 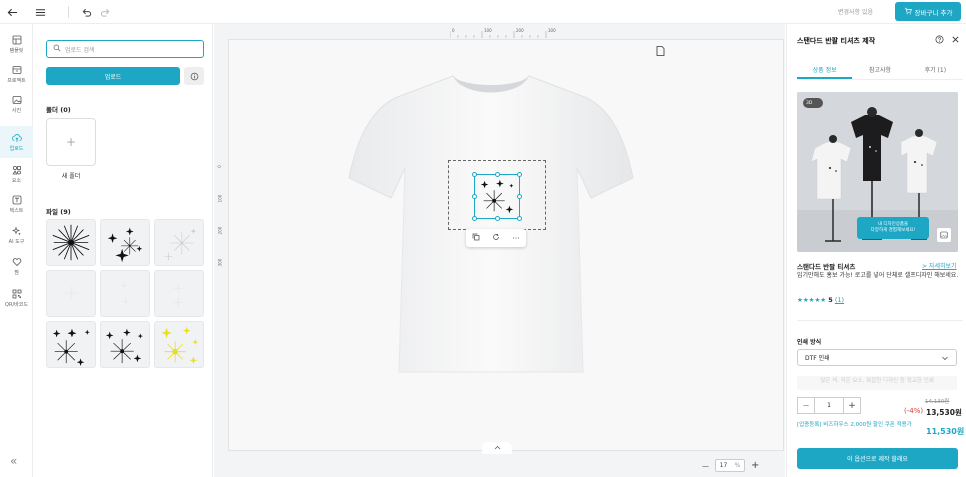 What do you see at coordinates (737, 465) in the screenshot?
I see `zoom-unit: %` at bounding box center [737, 465].